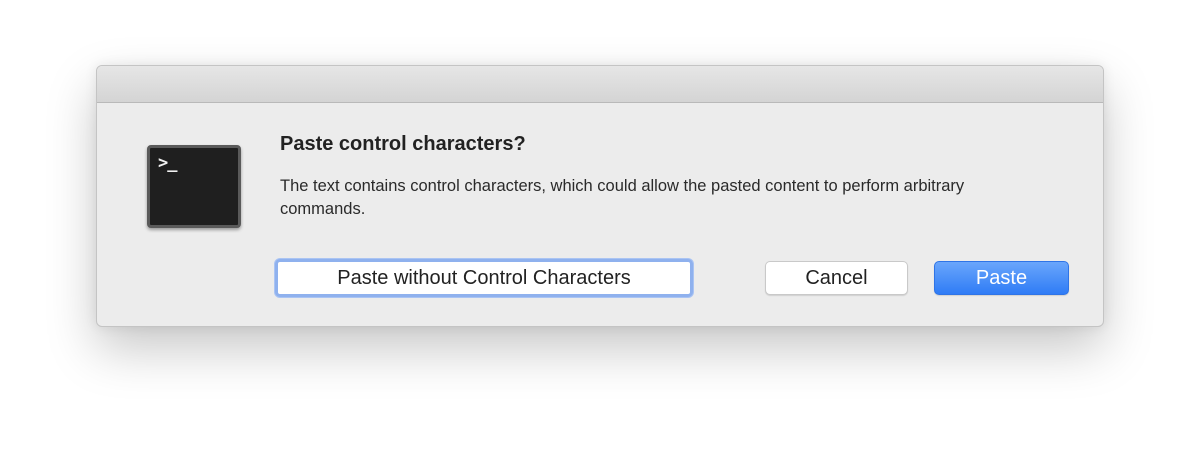 The image size is (1200, 454). I want to click on terminal-prompt-glyph: >_, so click(168, 163).